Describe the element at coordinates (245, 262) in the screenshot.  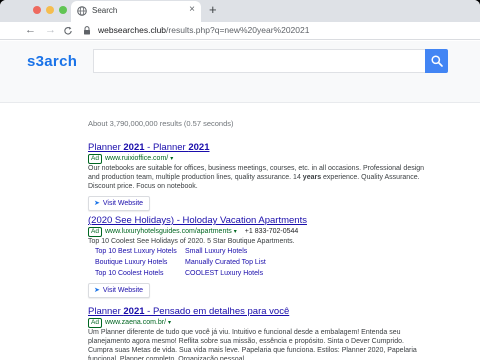
I see `sitelink: Manually Curated Top List` at that location.